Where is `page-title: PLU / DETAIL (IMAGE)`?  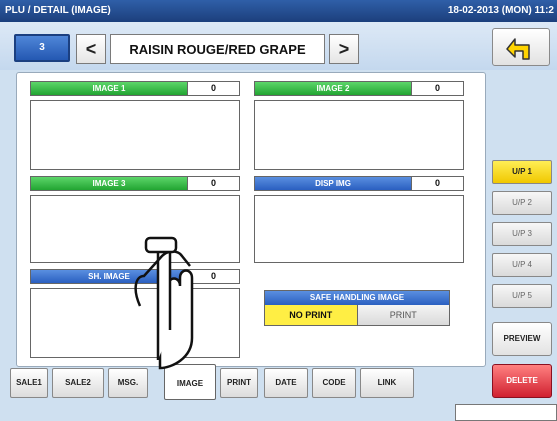 page-title: PLU / DETAIL (IMAGE) is located at coordinates (58, 10).